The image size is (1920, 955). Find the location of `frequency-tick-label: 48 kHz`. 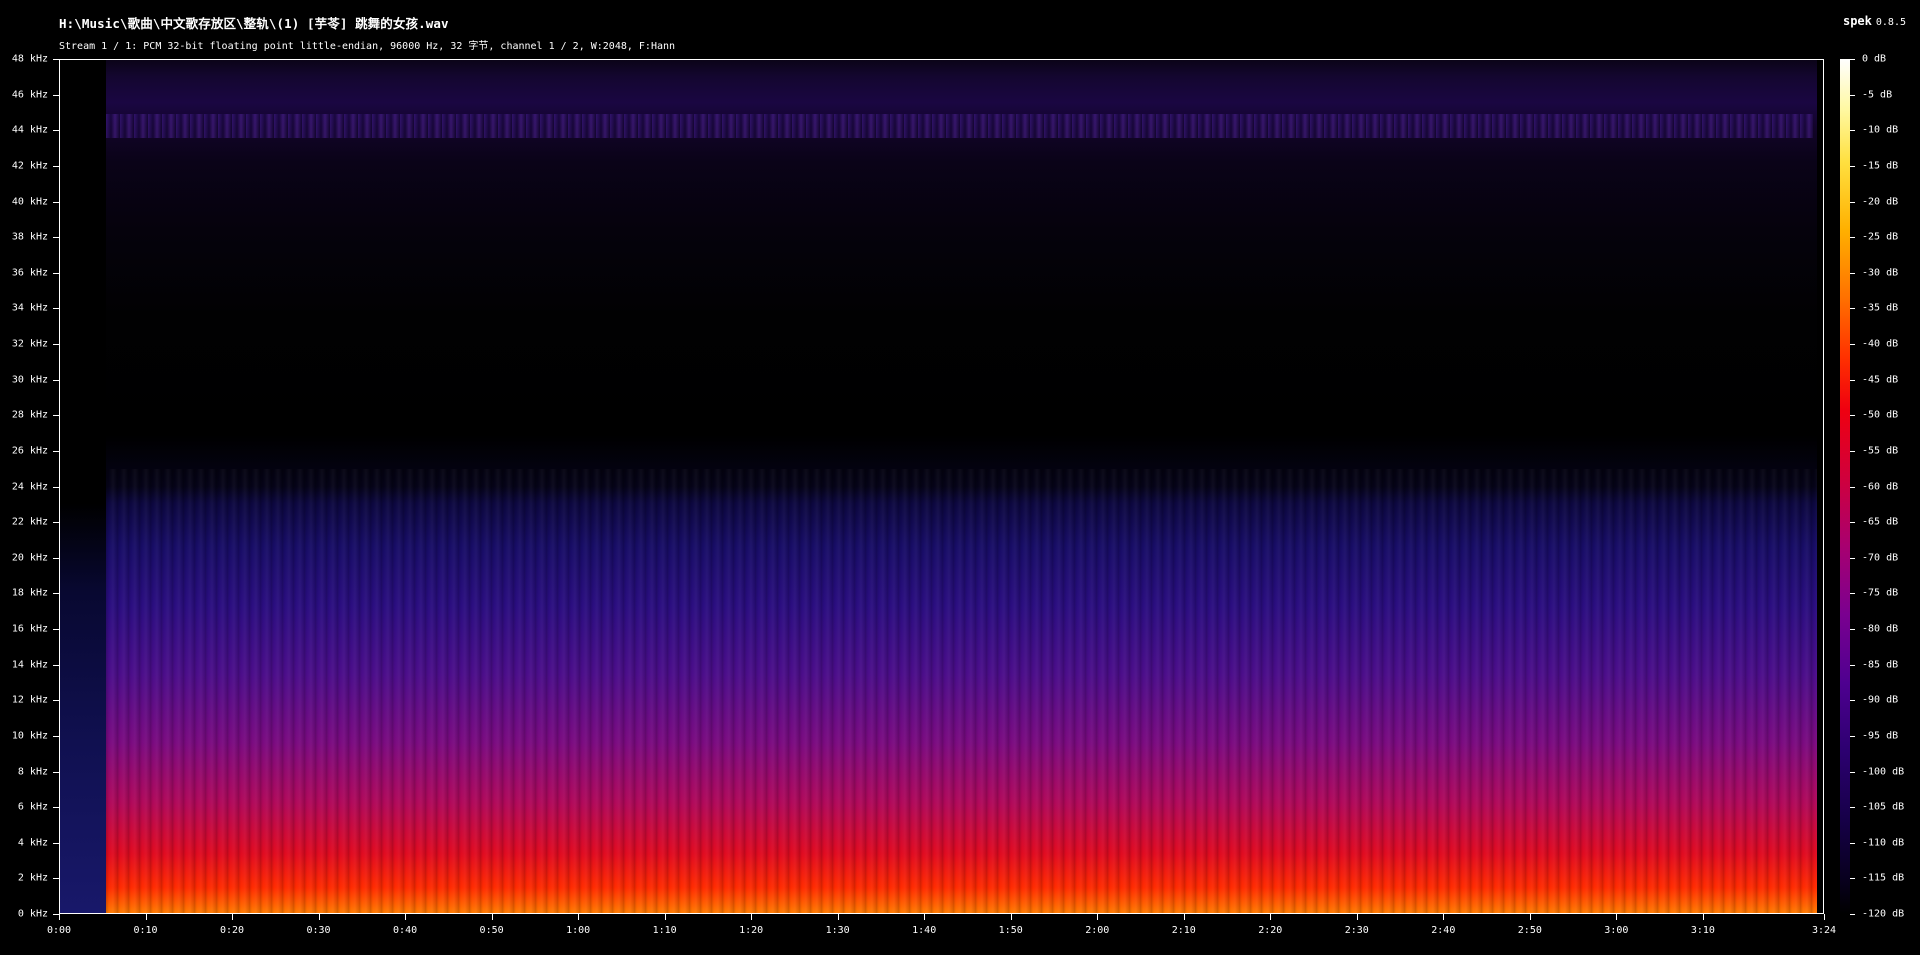

frequency-tick-label: 48 kHz is located at coordinates (29, 59).